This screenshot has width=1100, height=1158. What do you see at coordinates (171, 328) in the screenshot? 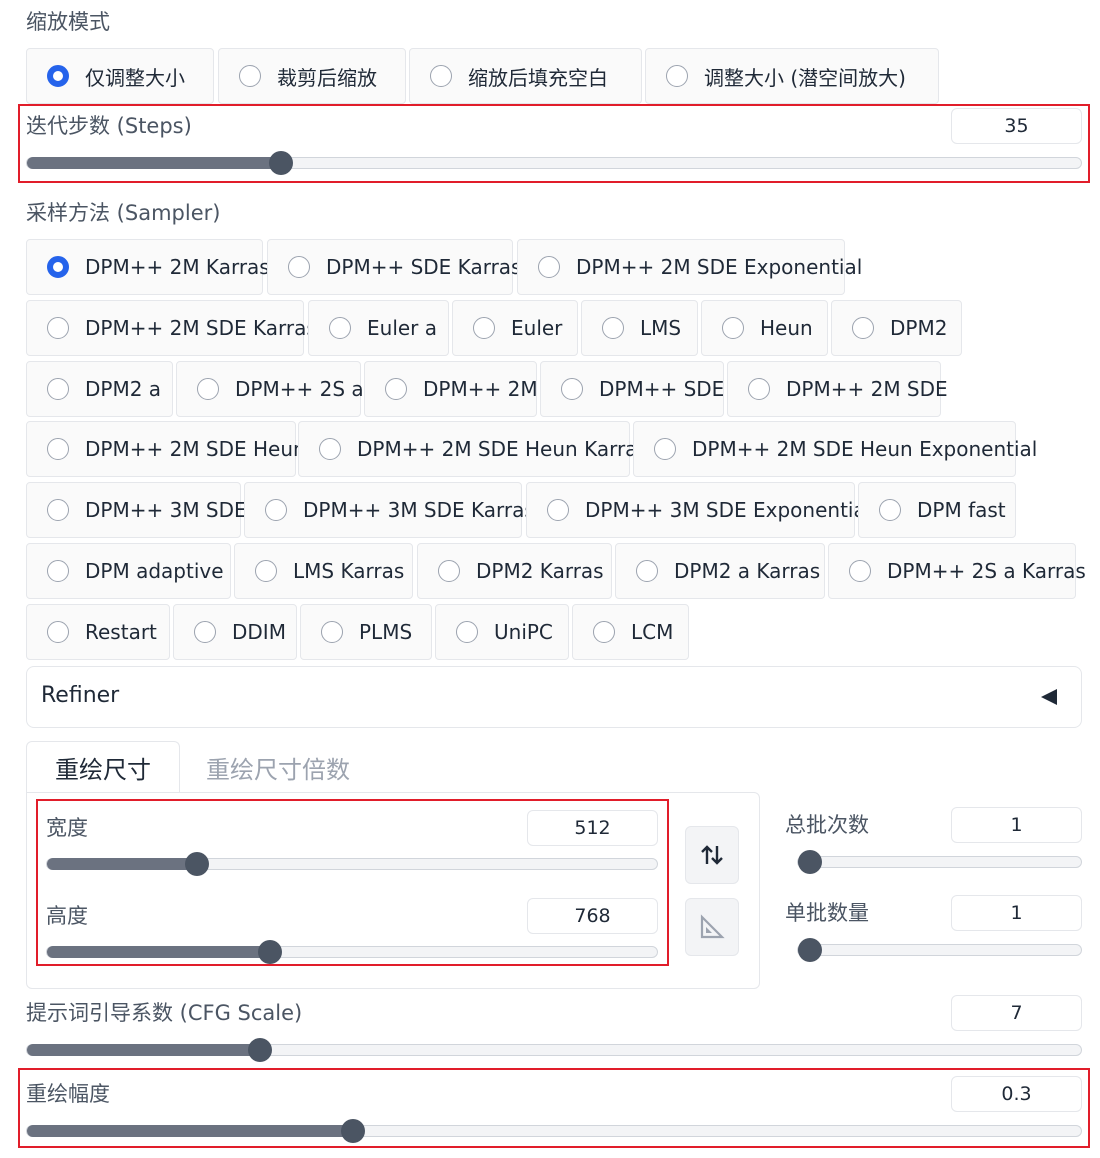
I see `sampler-option: DPM++ 2M SDE Karras` at bounding box center [171, 328].